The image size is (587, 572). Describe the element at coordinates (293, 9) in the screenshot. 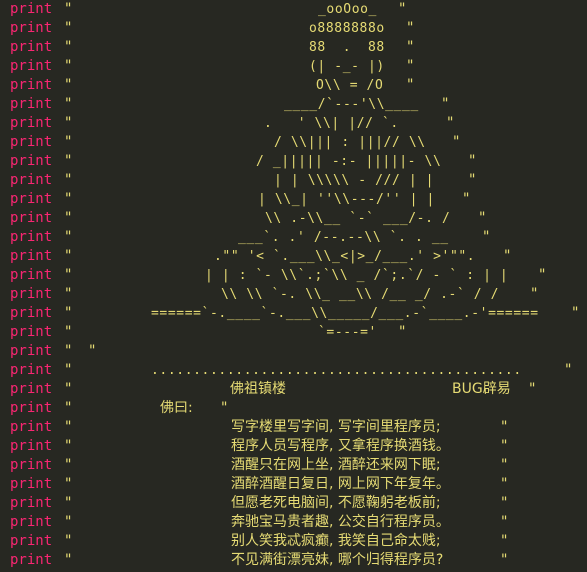

I see `code-line: print " _ooOoo_ "` at that location.